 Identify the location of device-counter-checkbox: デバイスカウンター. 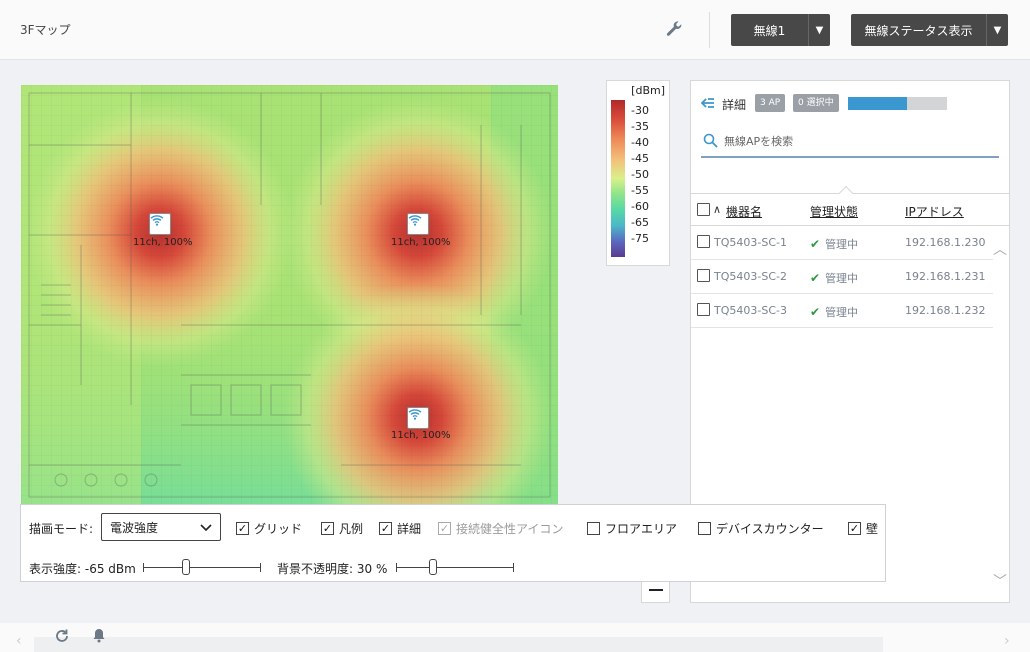
(761, 528).